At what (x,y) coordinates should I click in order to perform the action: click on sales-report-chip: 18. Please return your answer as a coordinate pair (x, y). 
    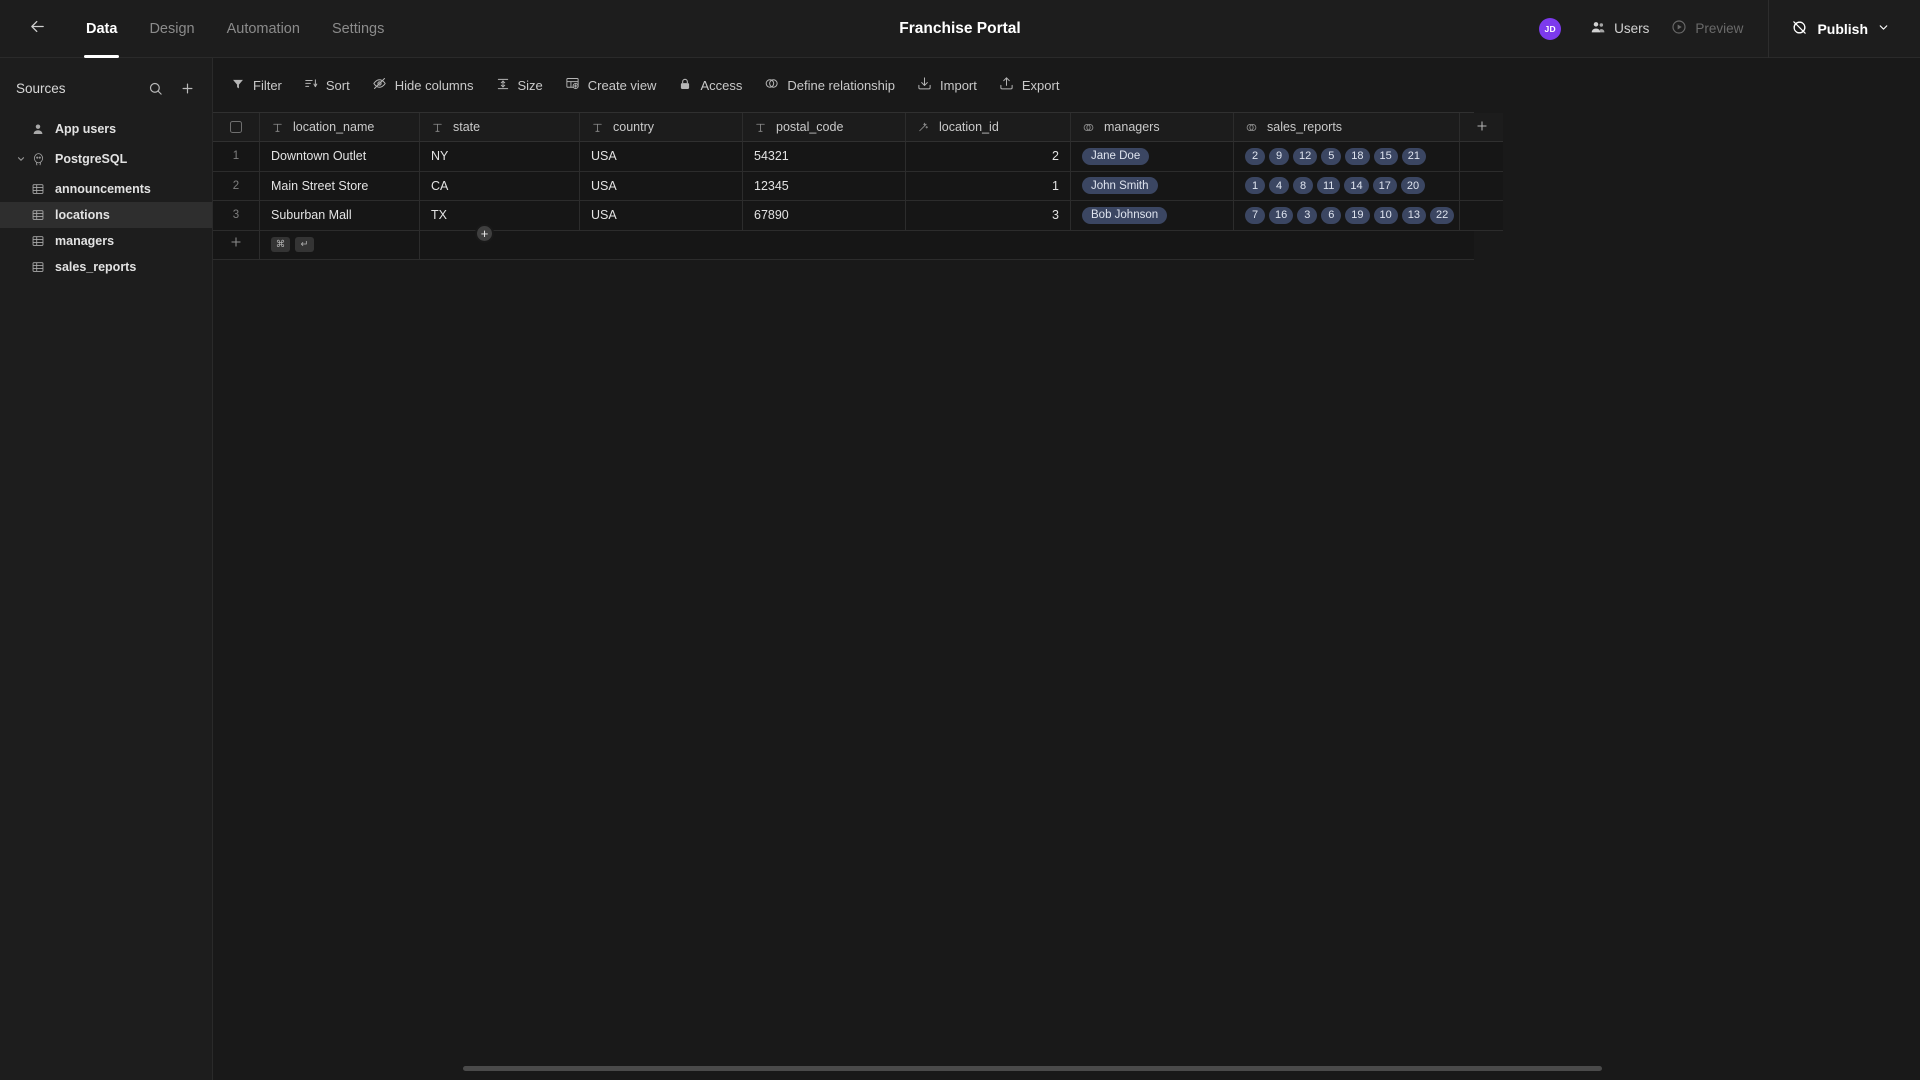
    Looking at the image, I should click on (1357, 156).